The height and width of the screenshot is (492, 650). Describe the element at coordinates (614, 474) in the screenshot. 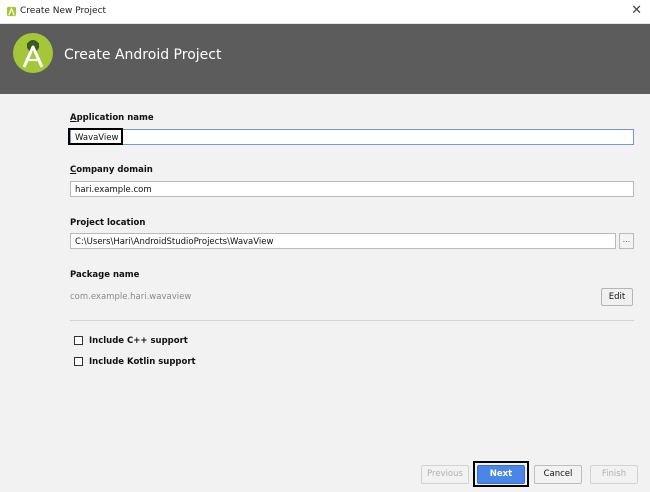

I see `finish-button: Finish` at that location.